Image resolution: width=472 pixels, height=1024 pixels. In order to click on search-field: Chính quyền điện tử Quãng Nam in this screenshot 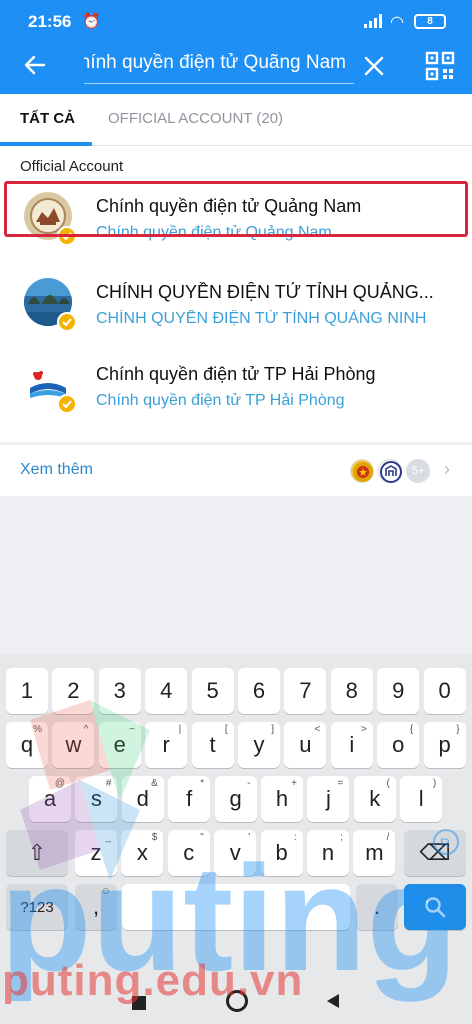, I will do `click(219, 66)`.